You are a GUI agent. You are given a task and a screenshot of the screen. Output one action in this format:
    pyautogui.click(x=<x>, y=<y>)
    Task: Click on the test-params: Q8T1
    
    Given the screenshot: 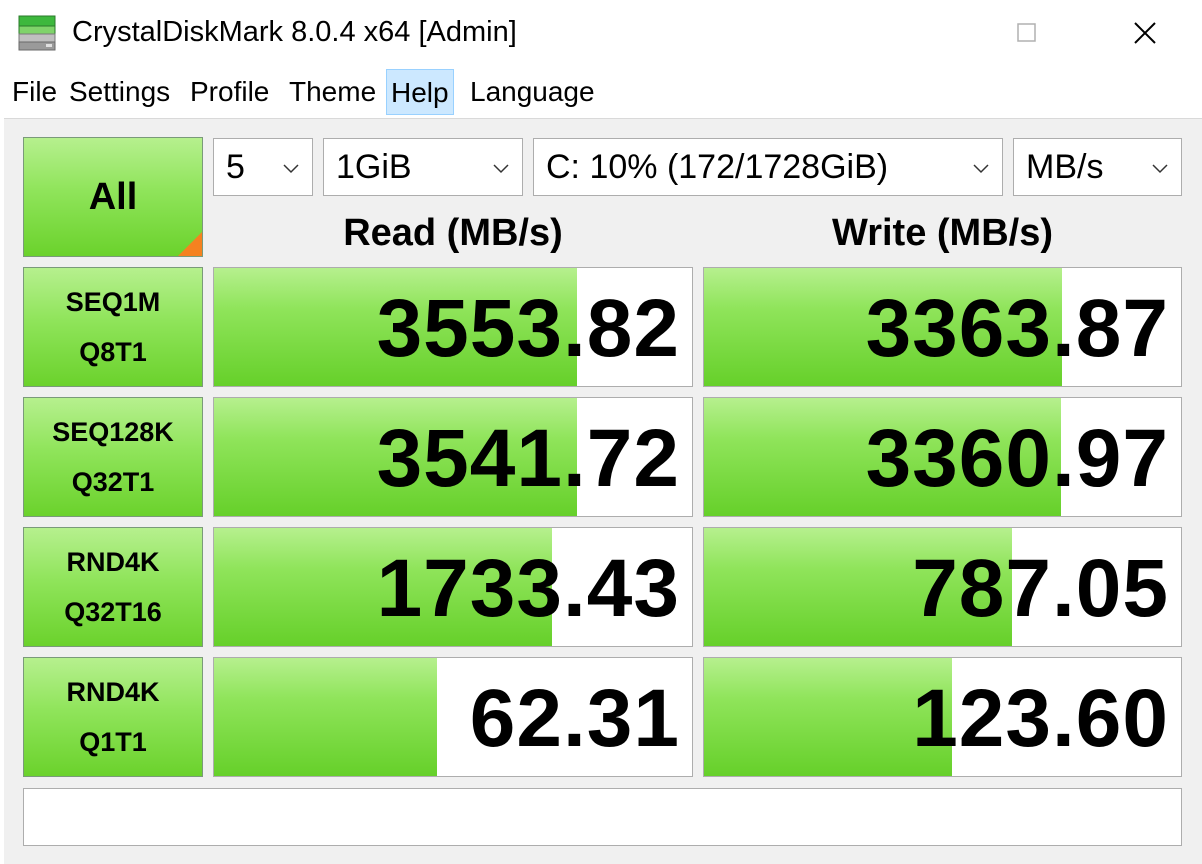 What is the action you would take?
    pyautogui.click(x=113, y=352)
    